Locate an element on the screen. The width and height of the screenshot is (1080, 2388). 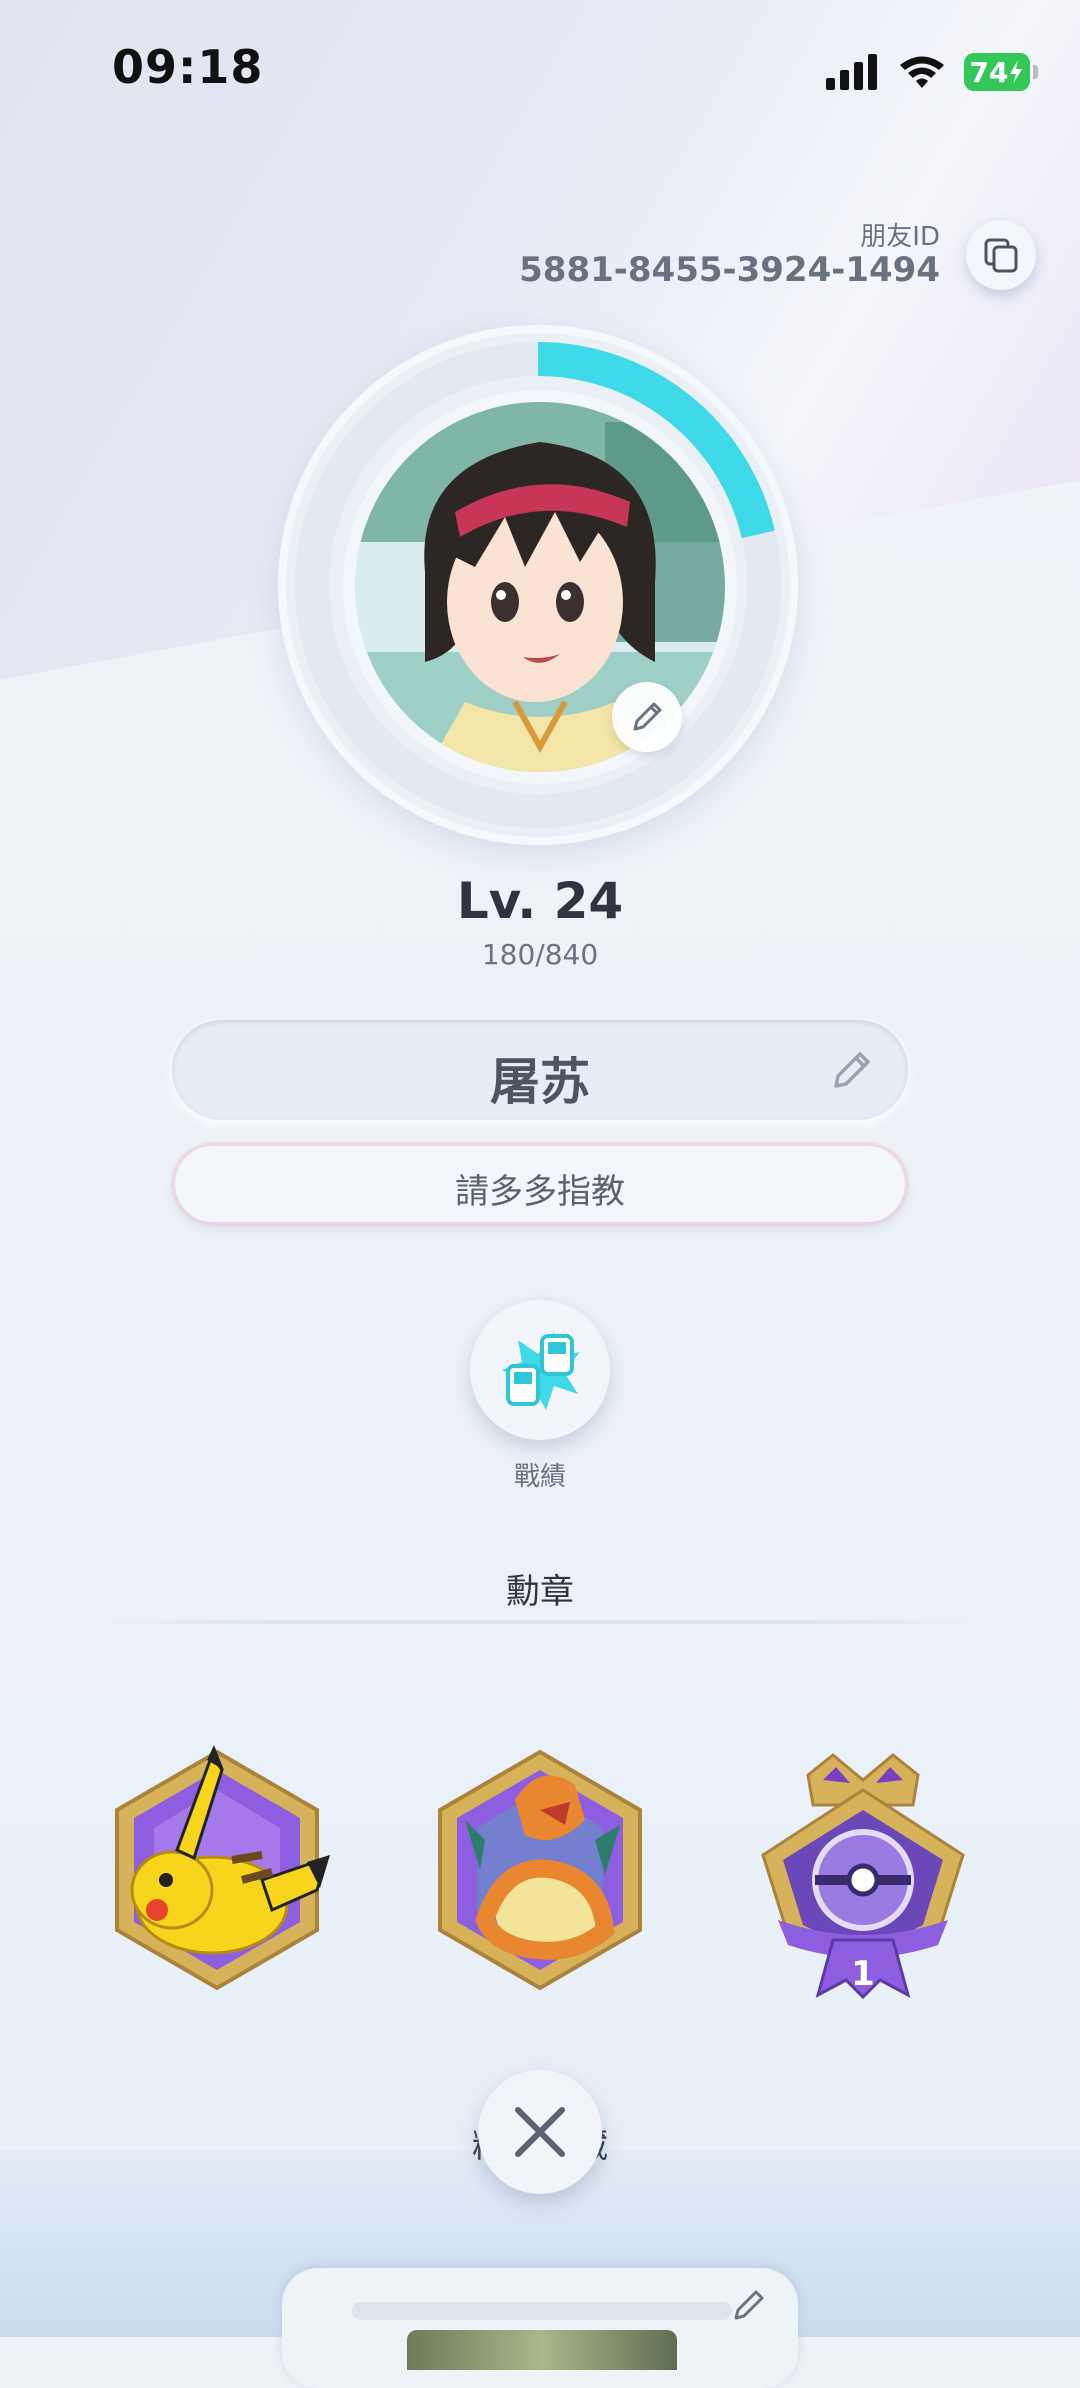
motto-selector: 請多多指教 is located at coordinates (540, 1184).